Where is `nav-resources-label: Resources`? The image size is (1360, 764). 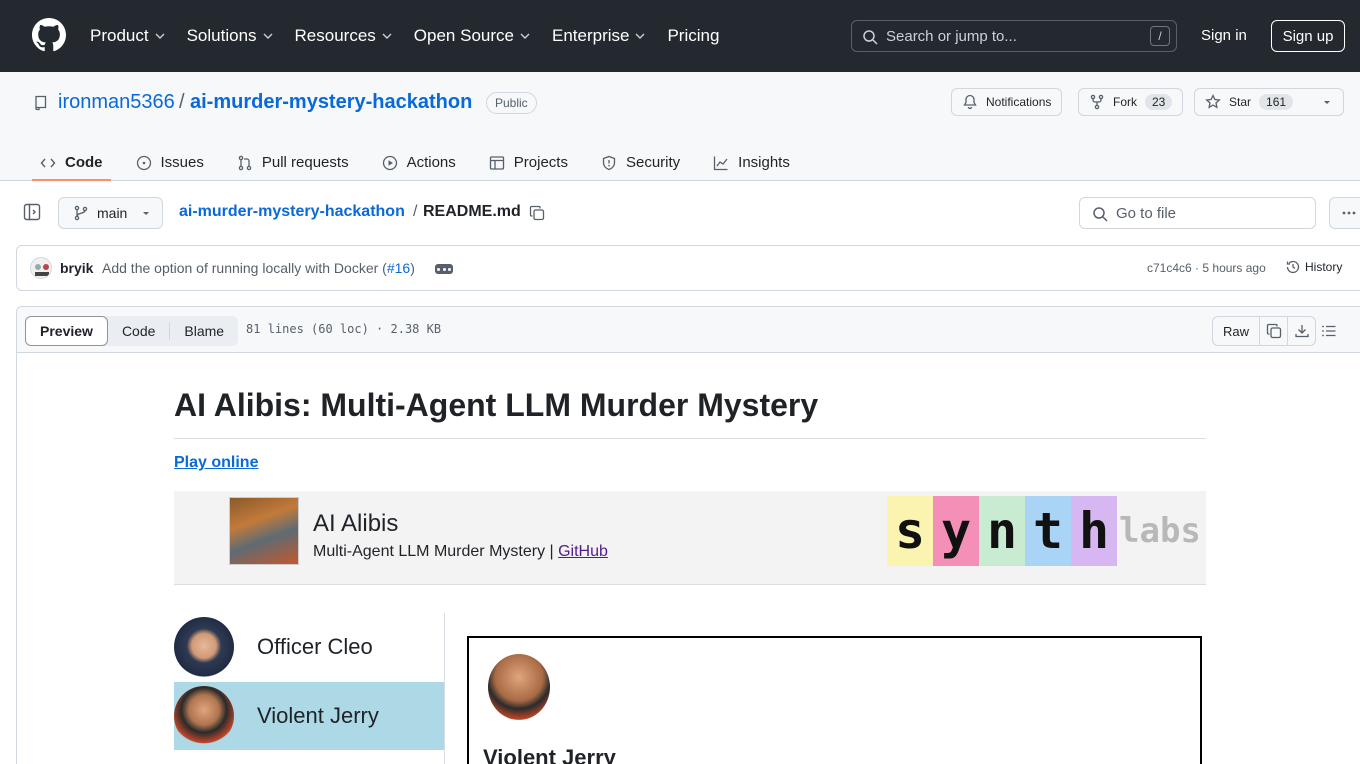
nav-resources-label: Resources is located at coordinates (335, 35).